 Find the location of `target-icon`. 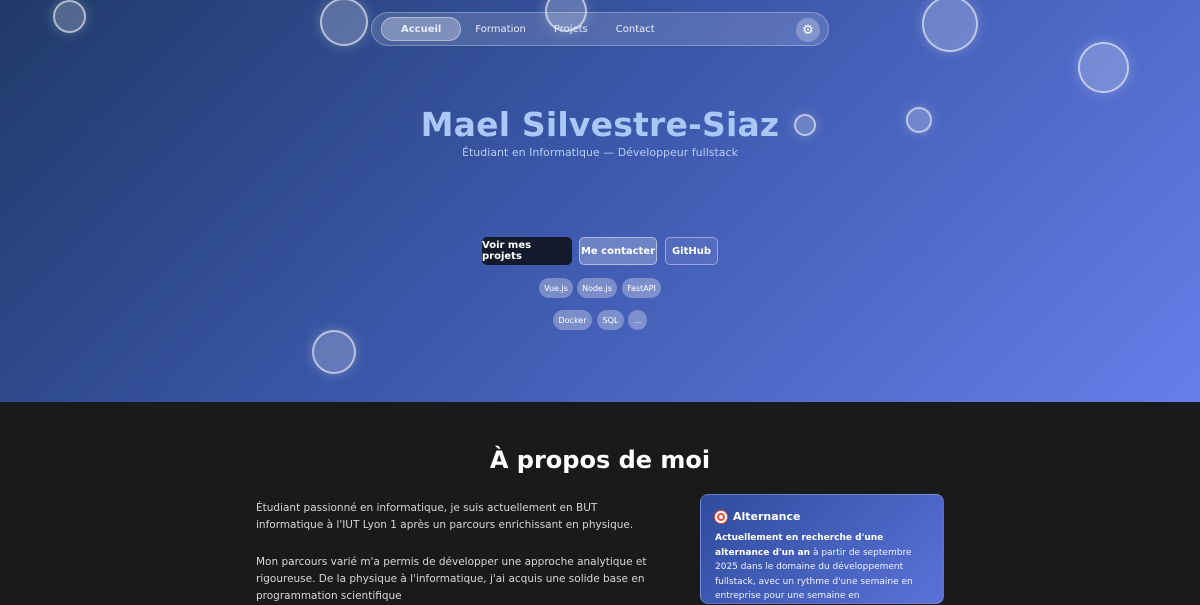

target-icon is located at coordinates (721, 516).